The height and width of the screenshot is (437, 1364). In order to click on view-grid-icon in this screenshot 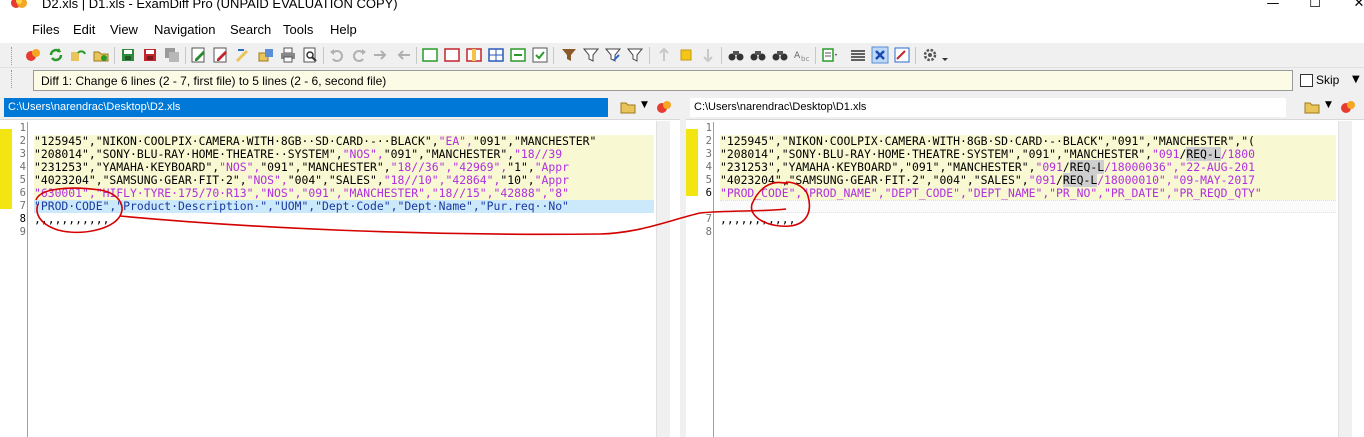, I will do `click(496, 55)`.